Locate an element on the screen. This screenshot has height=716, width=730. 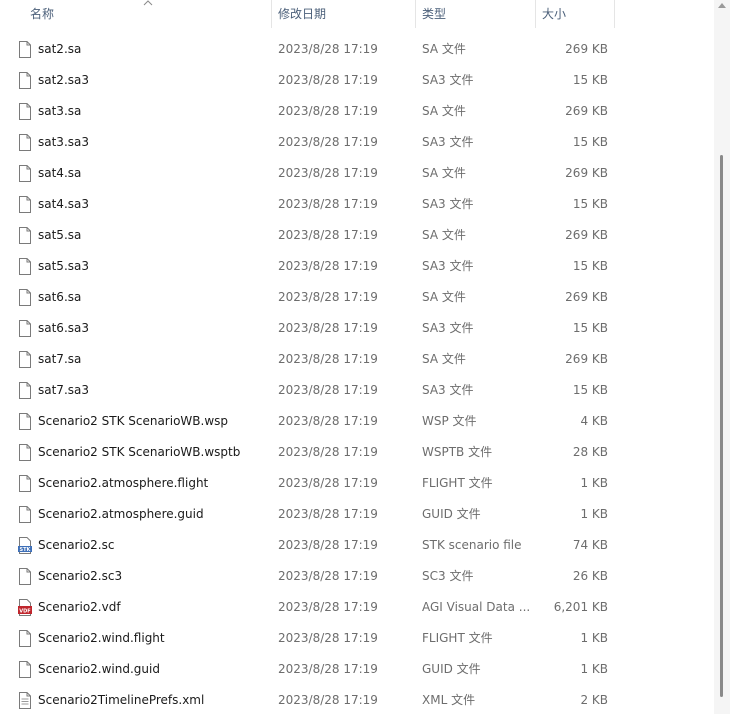
file-type: FLIGHT 文件 is located at coordinates (457, 483).